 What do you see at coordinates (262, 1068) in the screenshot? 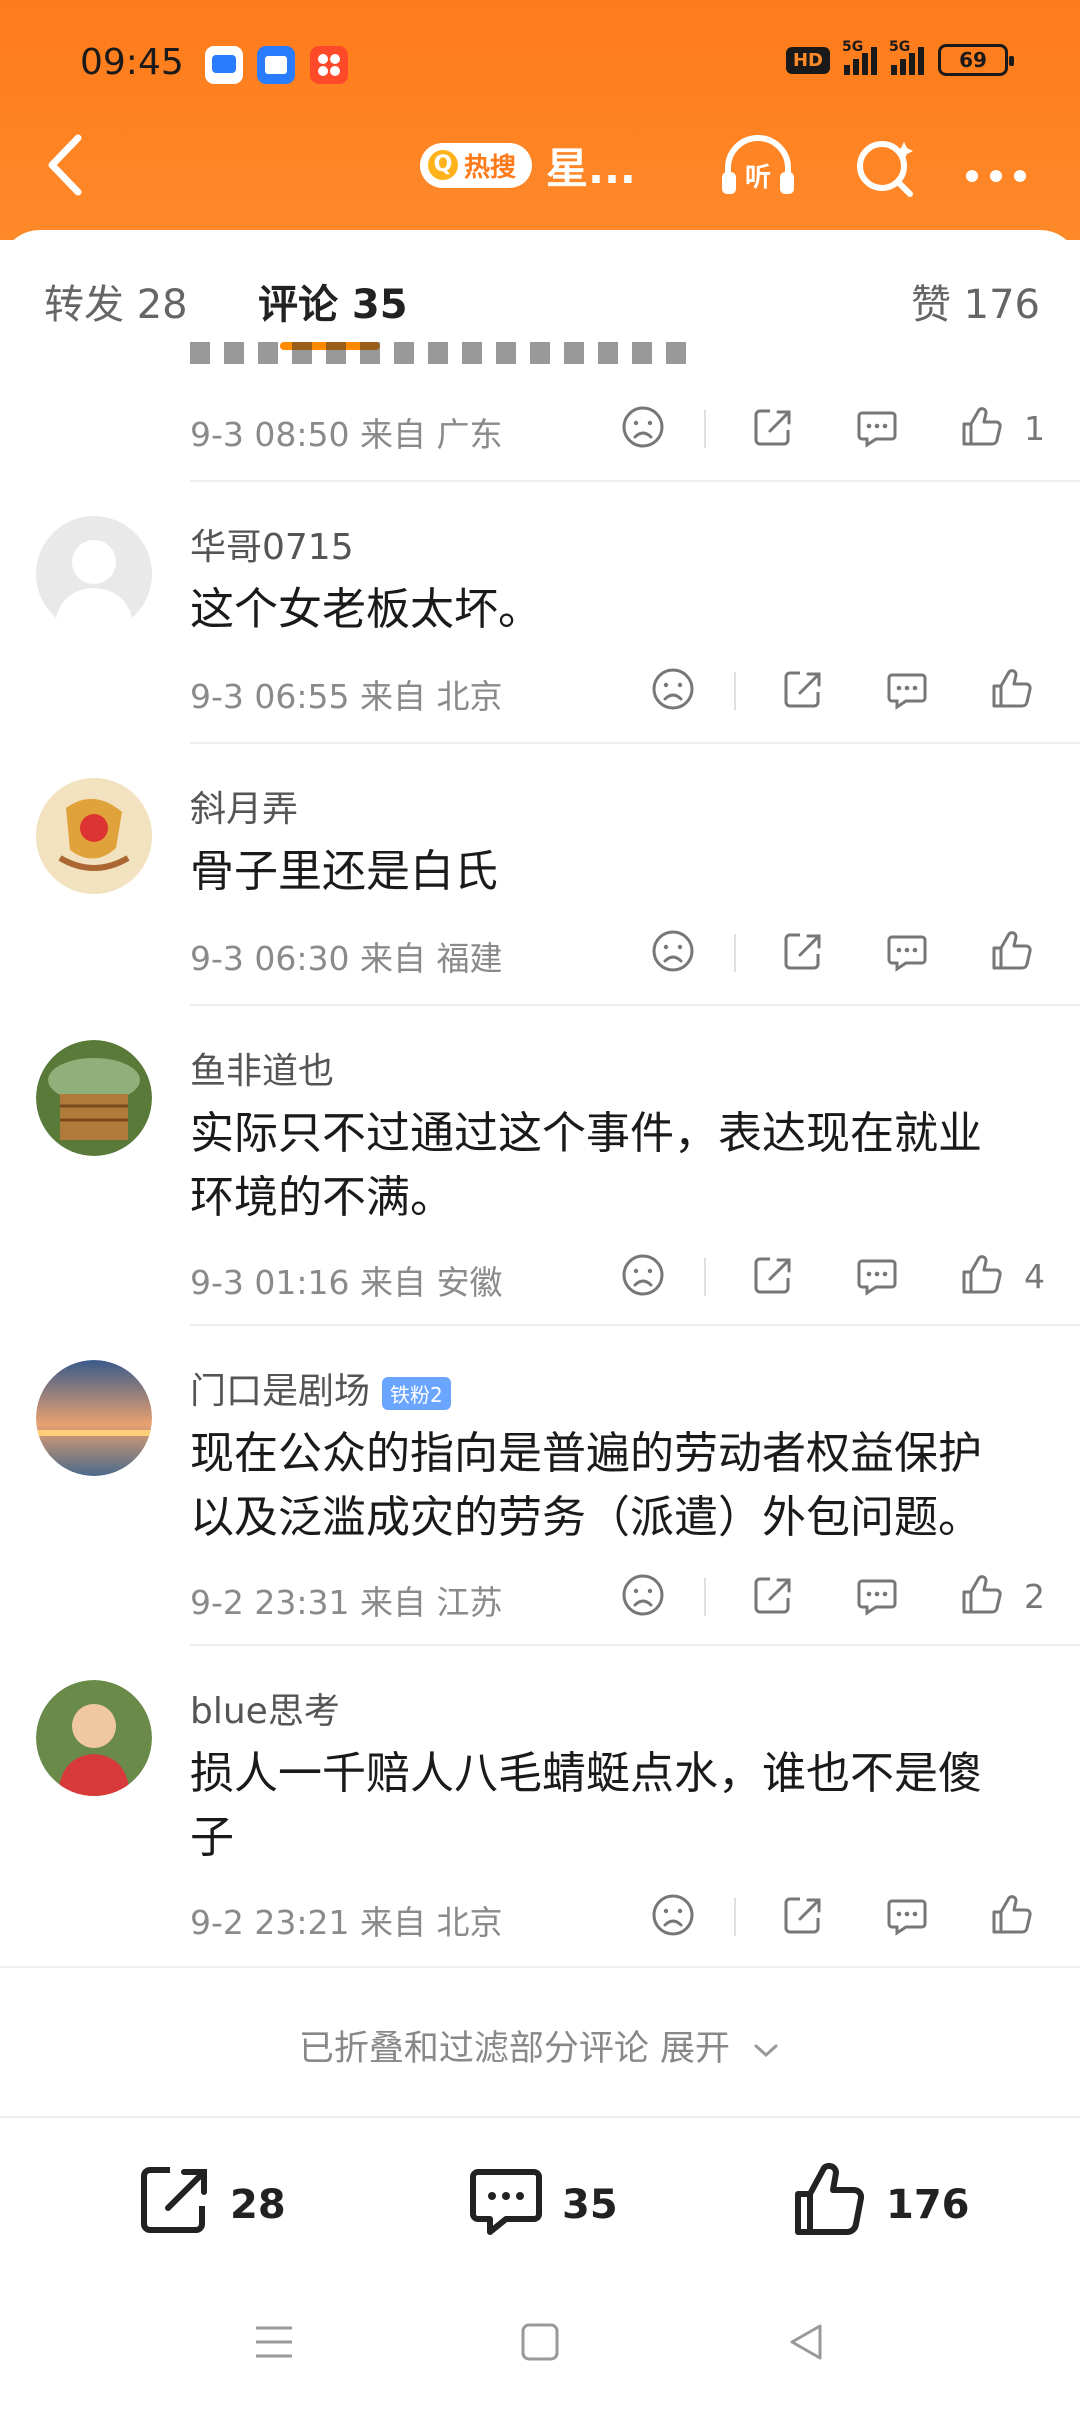
I see `comment-username: 鱼非道也` at bounding box center [262, 1068].